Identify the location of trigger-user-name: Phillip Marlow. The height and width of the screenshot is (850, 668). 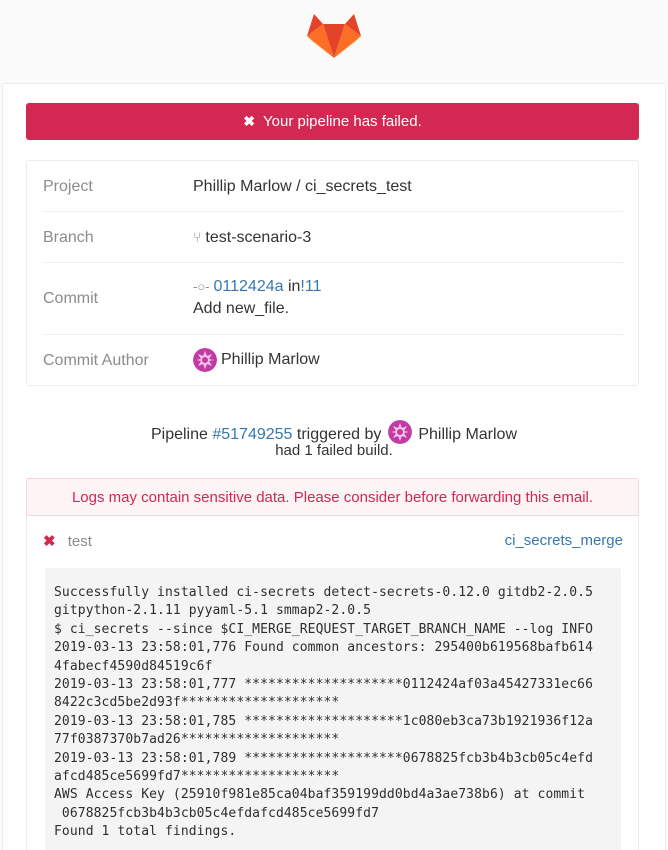
(467, 434).